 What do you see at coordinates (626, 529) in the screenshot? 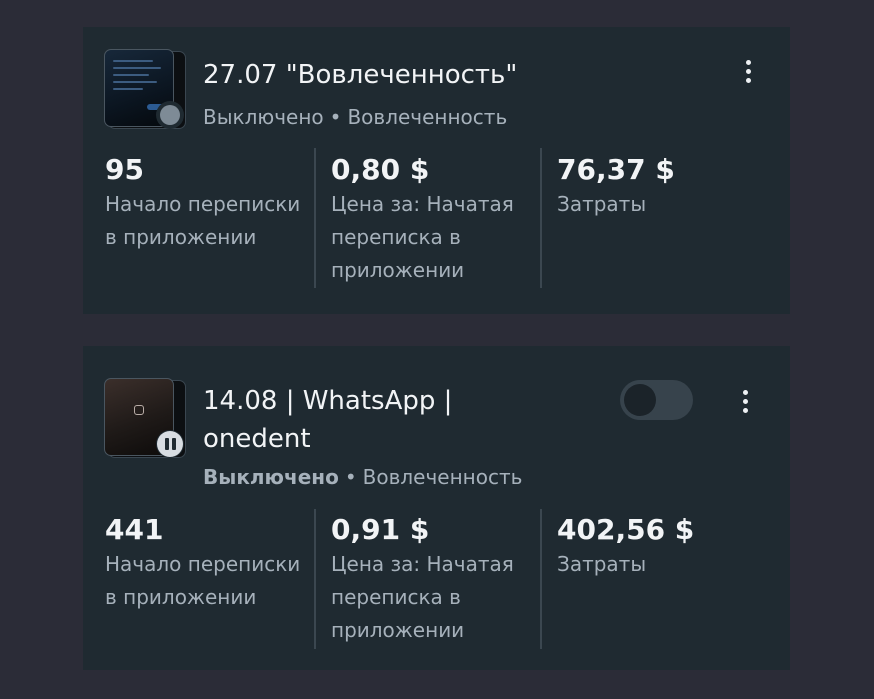
I see `metric-value: 402,56 $` at bounding box center [626, 529].